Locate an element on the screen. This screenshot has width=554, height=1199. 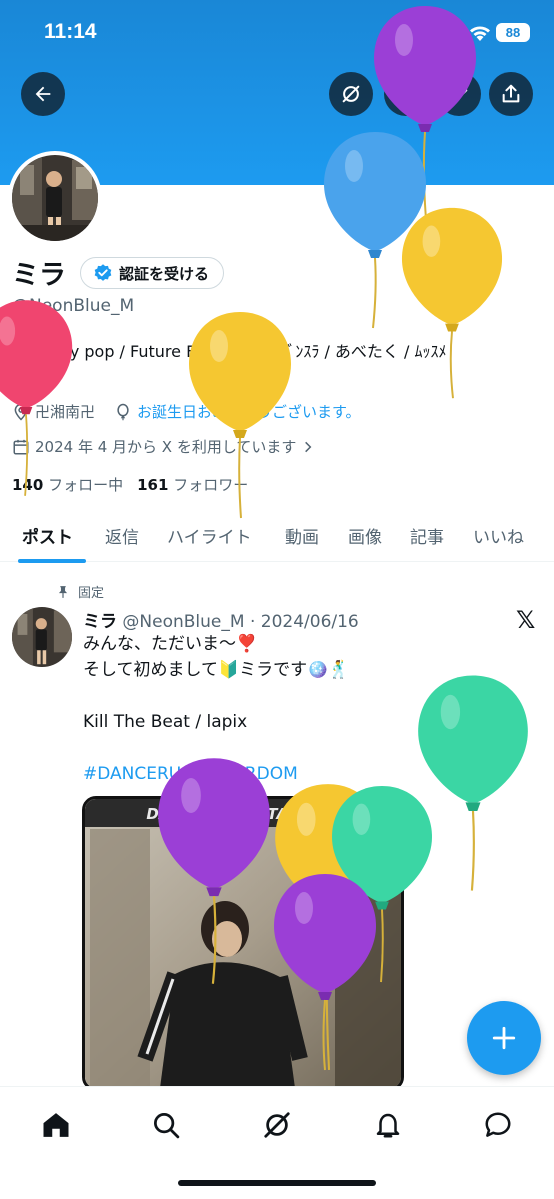
share-icon is located at coordinates (511, 93).